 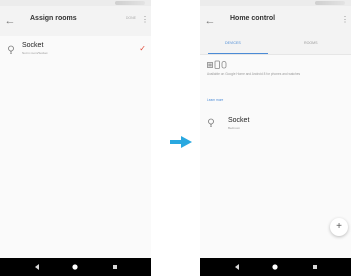 I want to click on page-title: Home control, so click(x=253, y=18).